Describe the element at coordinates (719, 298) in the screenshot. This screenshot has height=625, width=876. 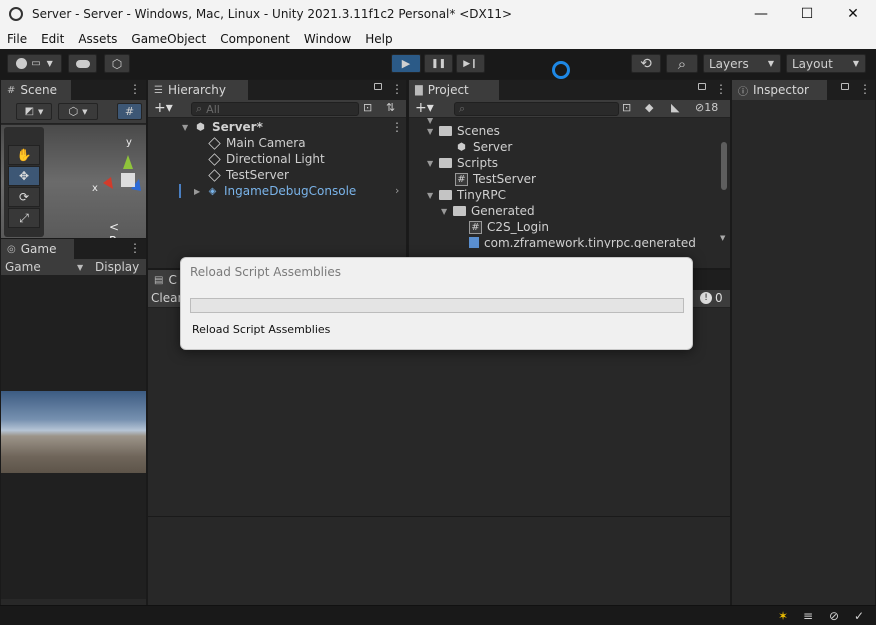
I see `error-count: 0` at that location.